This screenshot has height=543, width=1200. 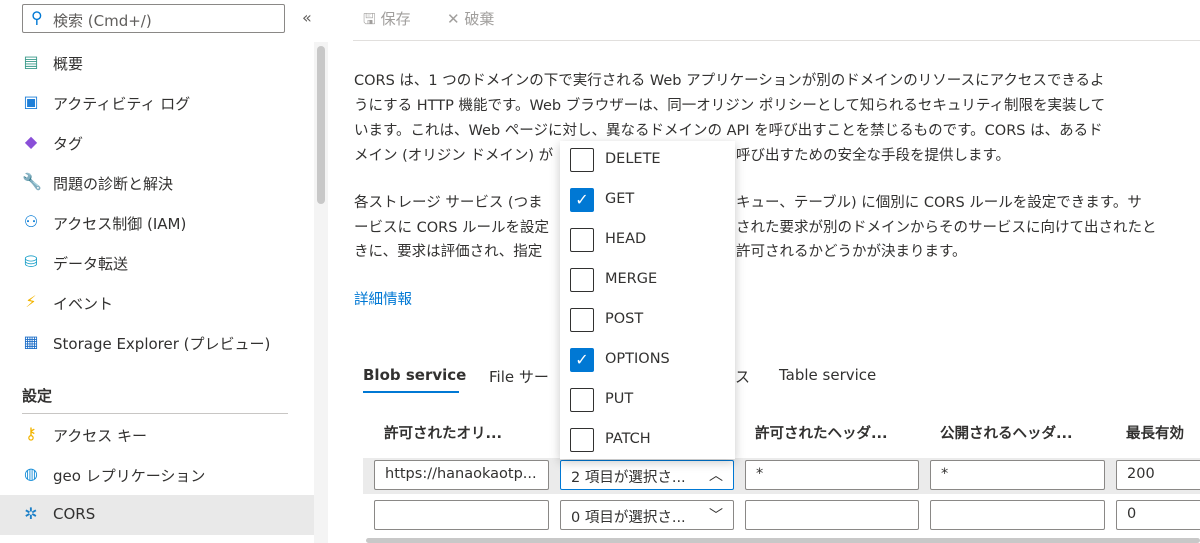 What do you see at coordinates (32, 181) in the screenshot?
I see `wrench-icon: 🔧` at bounding box center [32, 181].